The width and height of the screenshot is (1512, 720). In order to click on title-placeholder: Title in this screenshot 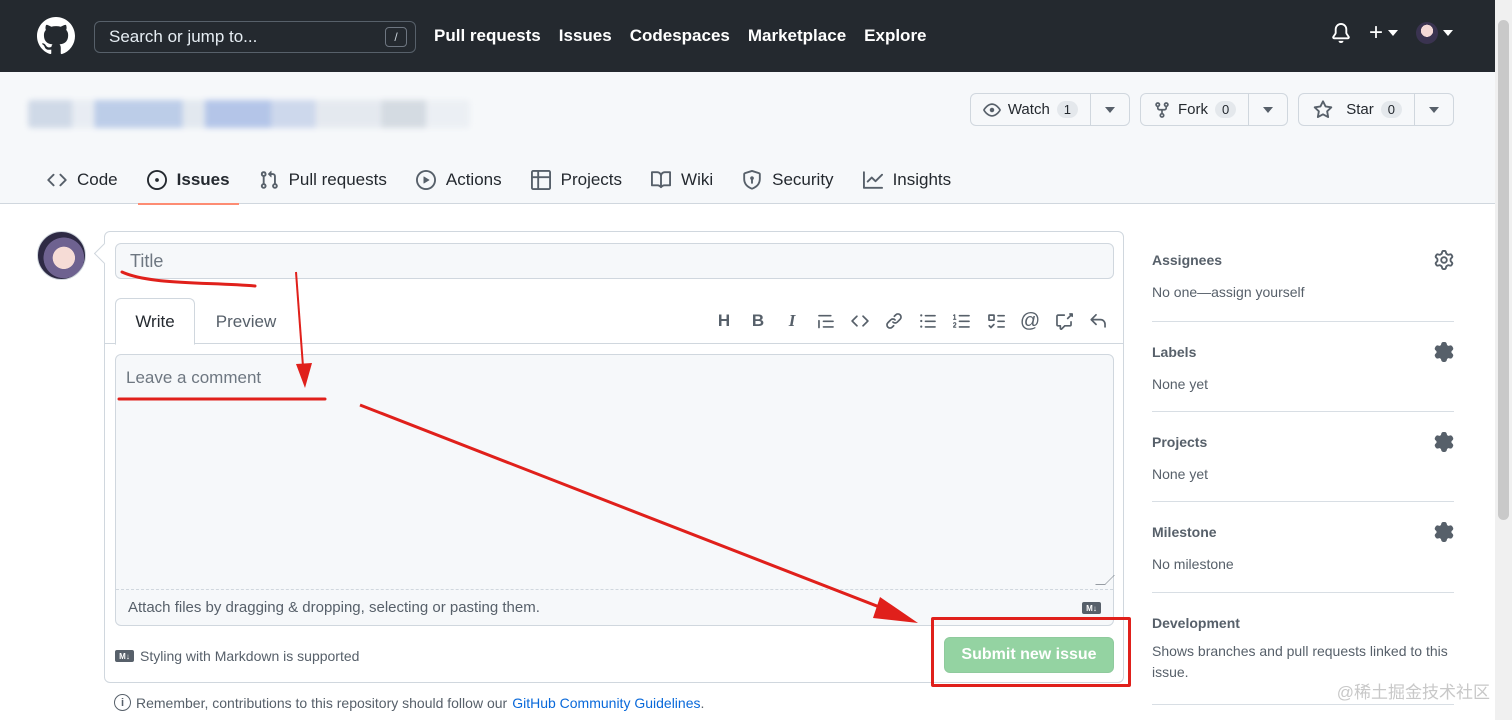, I will do `click(147, 260)`.